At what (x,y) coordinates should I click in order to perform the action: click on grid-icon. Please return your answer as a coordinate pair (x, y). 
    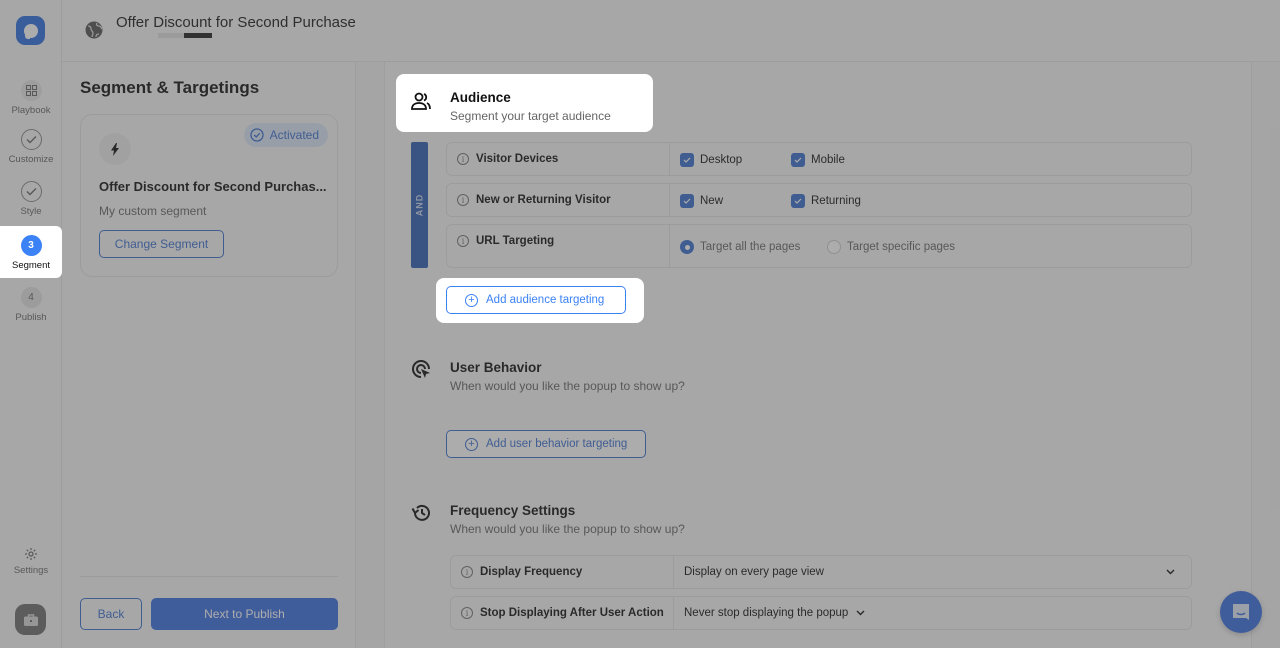
    Looking at the image, I should click on (31, 90).